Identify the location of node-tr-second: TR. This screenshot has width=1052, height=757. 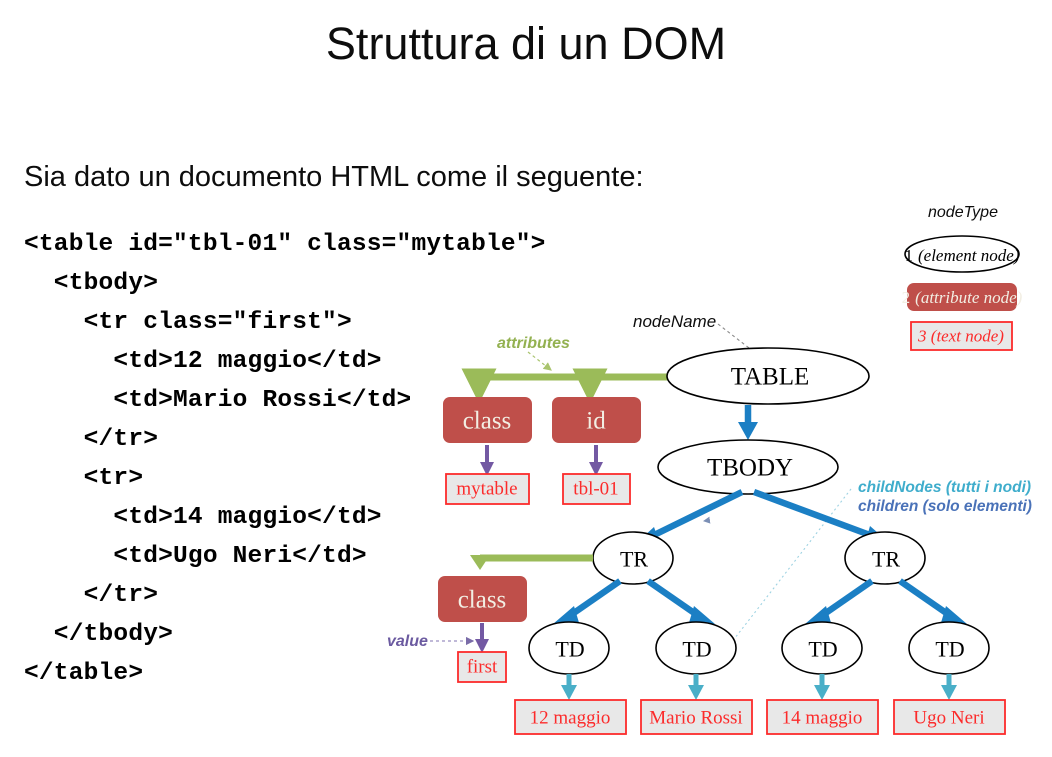
(885, 558).